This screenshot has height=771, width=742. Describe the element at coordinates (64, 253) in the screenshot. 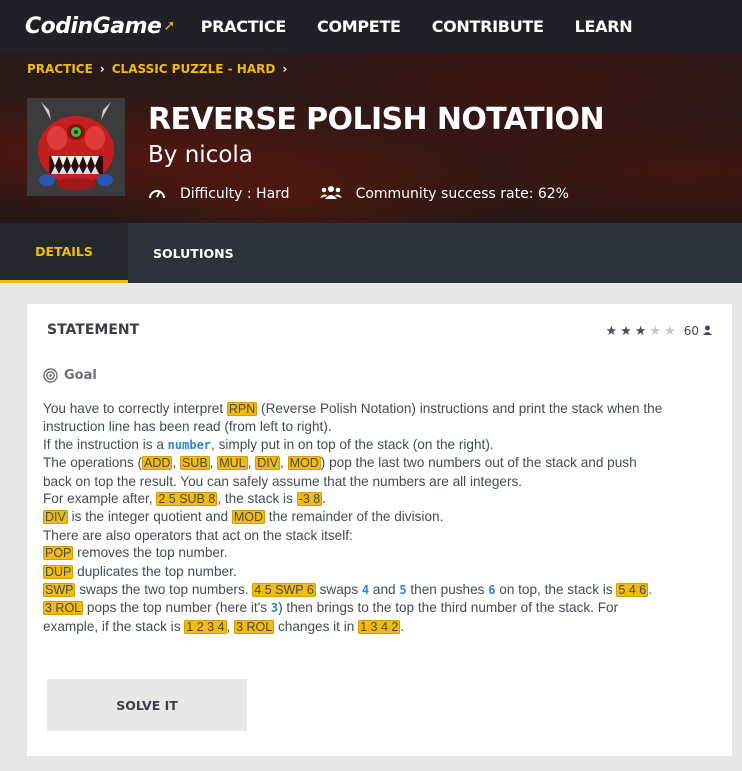

I see `tab-details: DETAILS` at that location.